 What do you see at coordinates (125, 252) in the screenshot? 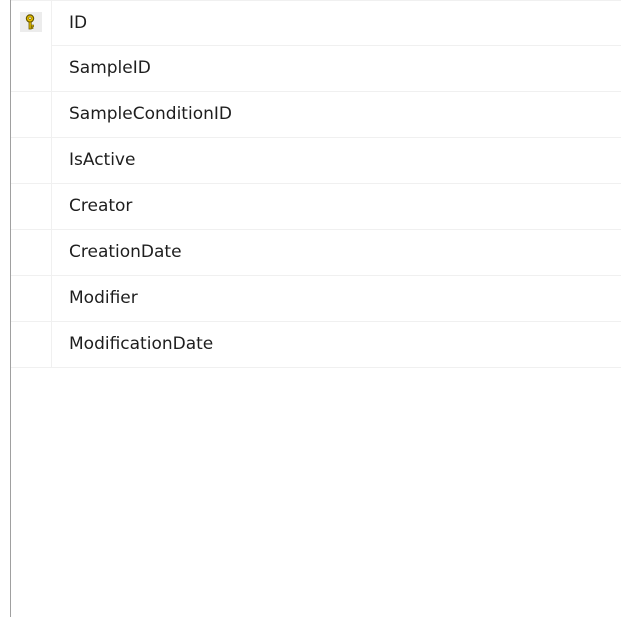
I see `column-name: CreationDate` at bounding box center [125, 252].